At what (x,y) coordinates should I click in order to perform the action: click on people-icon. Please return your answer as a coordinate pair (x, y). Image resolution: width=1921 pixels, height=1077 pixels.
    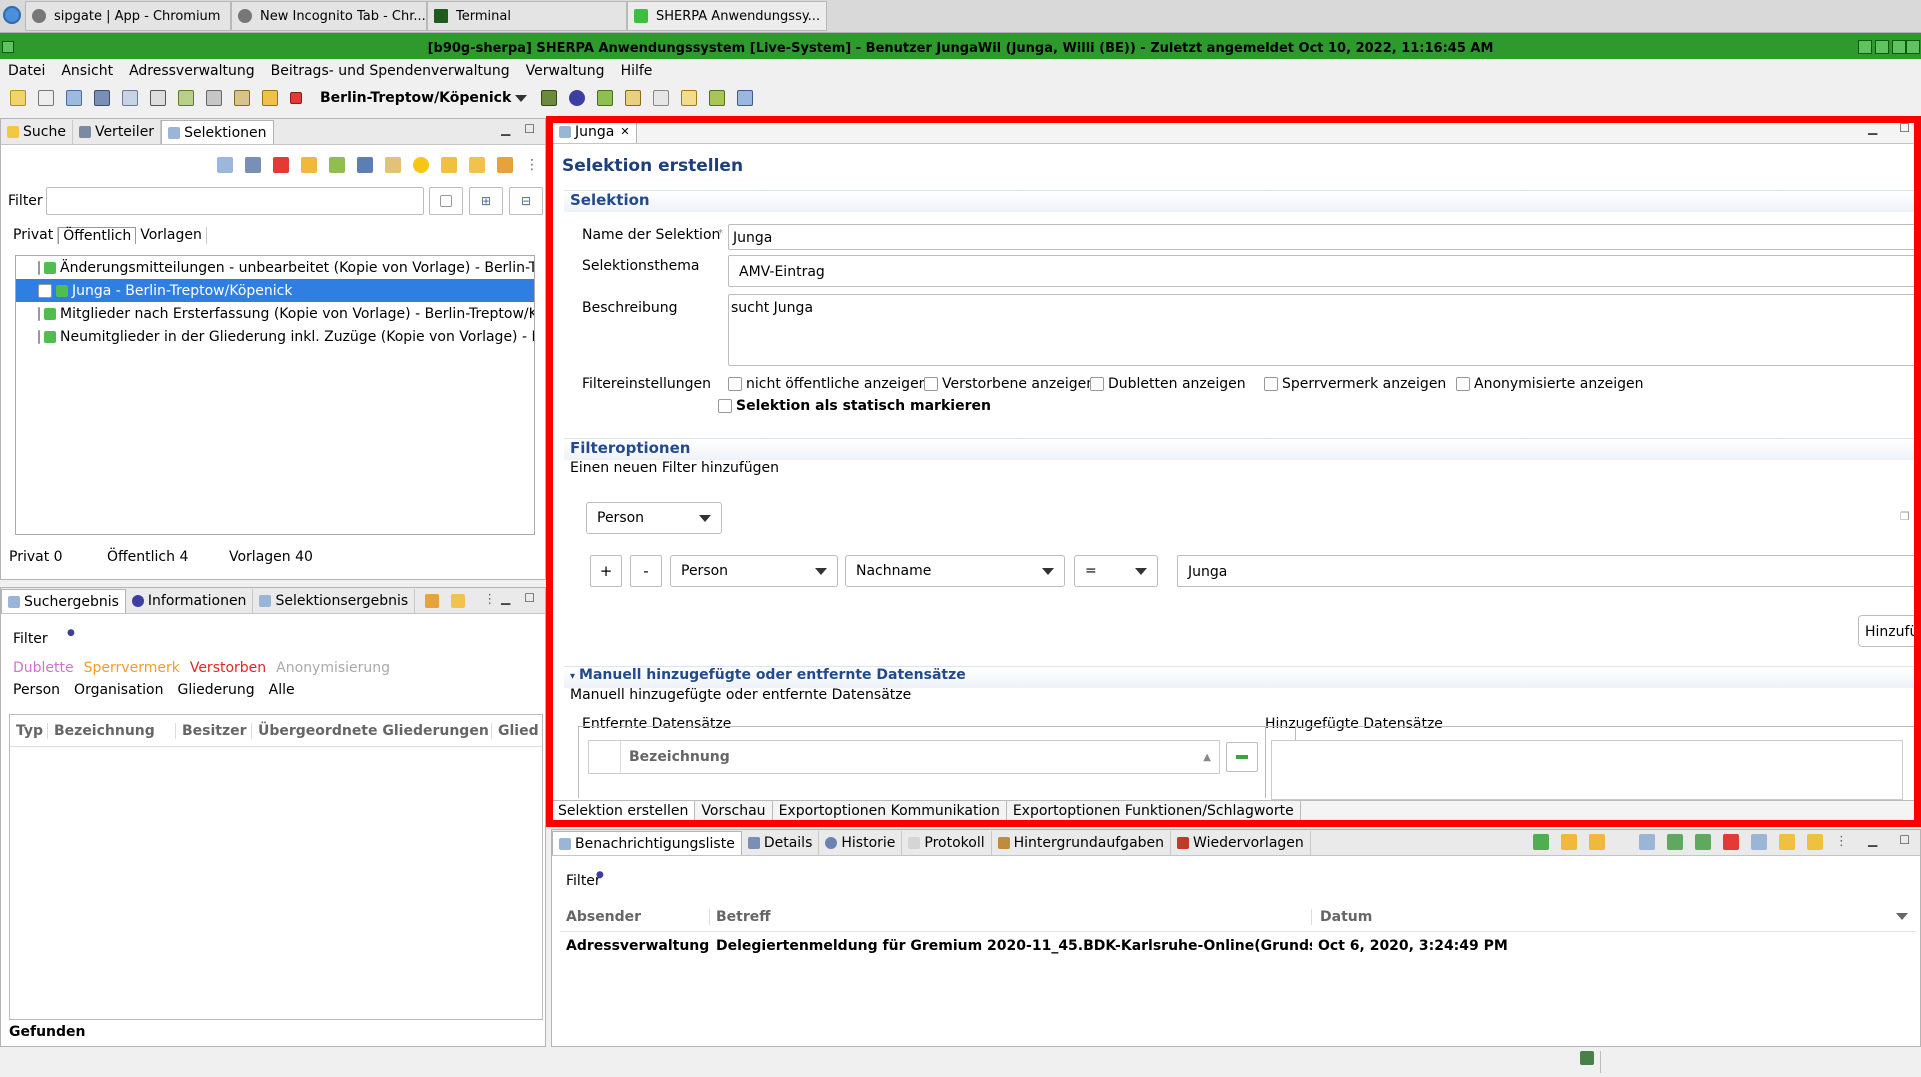
    Looking at the image, I should click on (549, 98).